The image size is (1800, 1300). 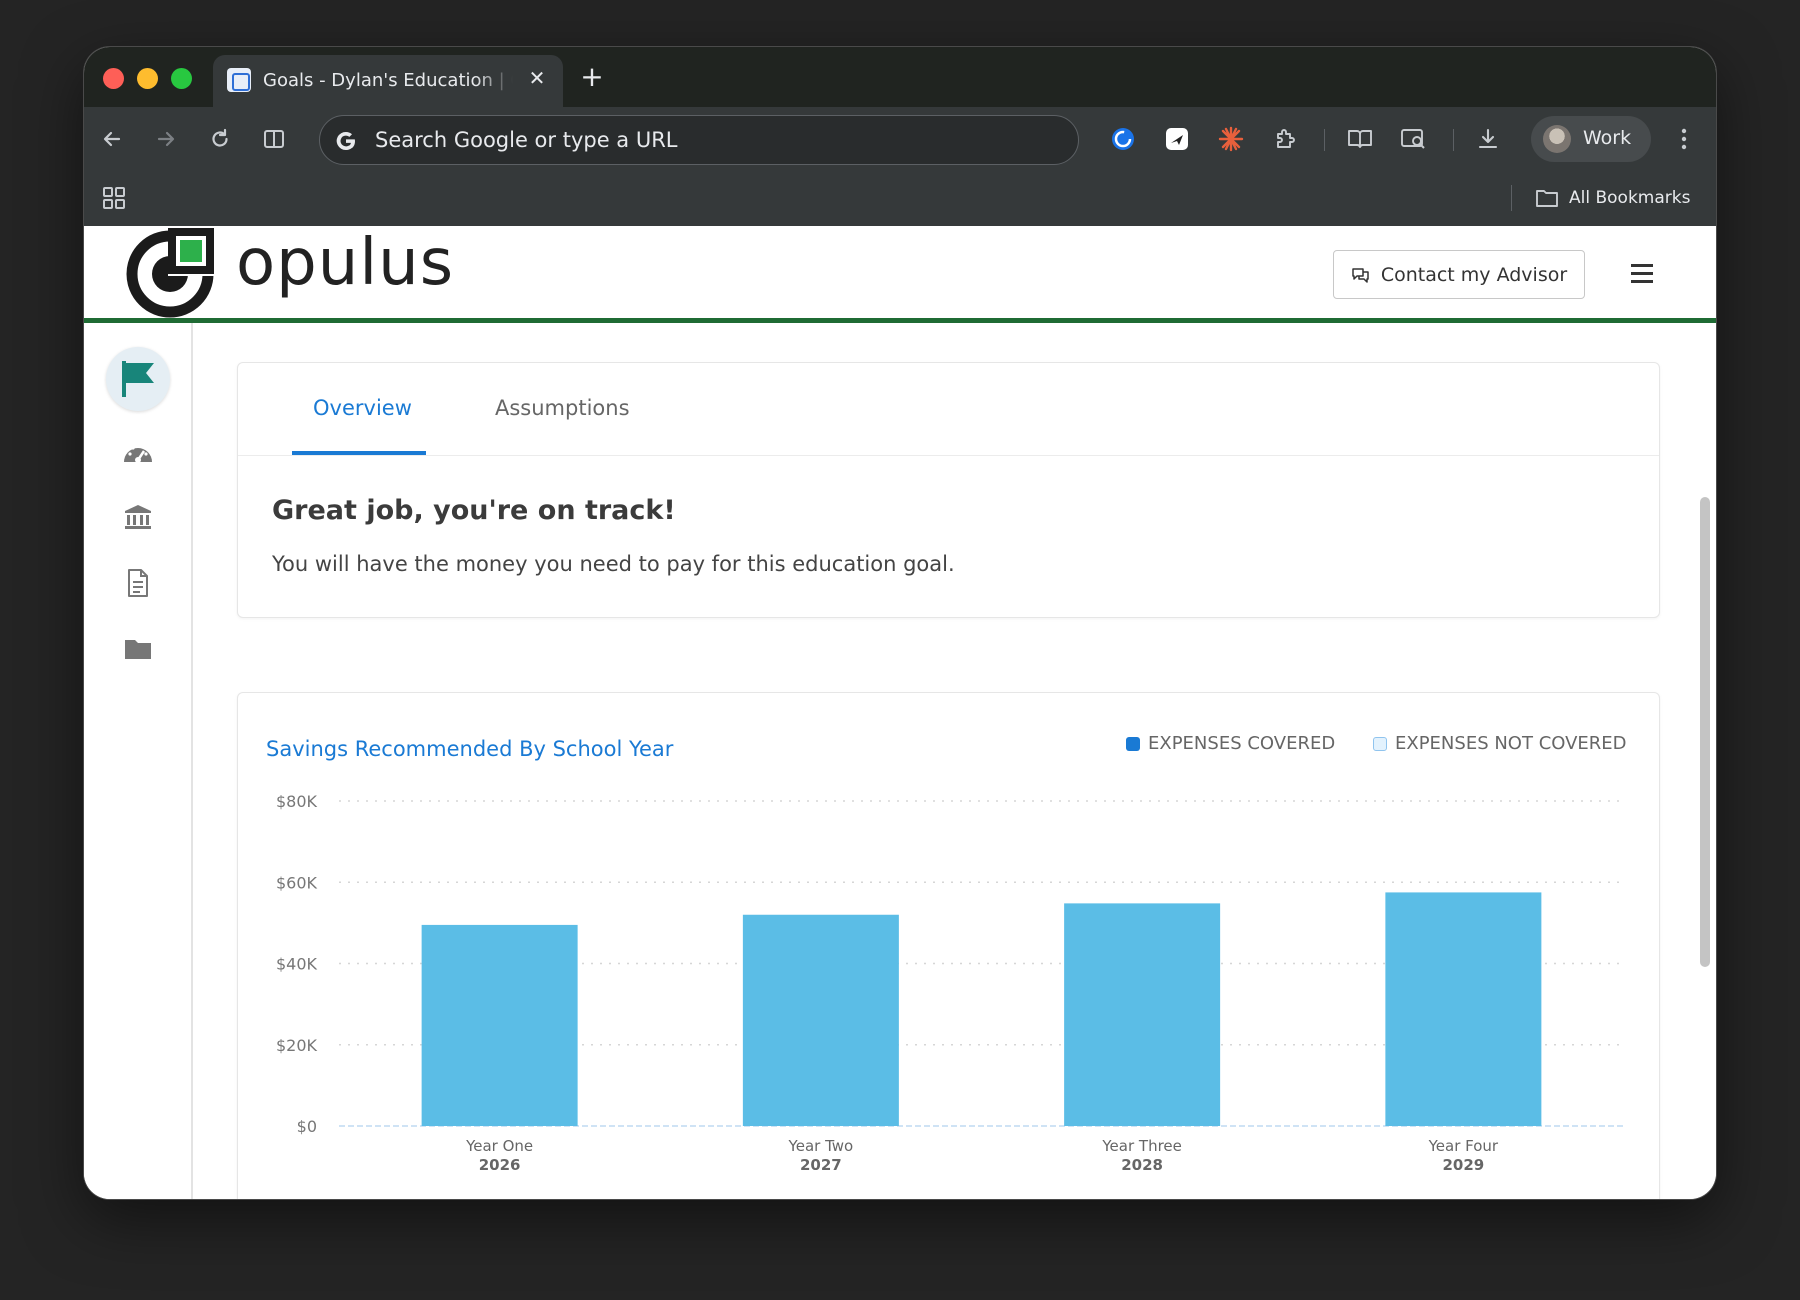 I want to click on sidebar-item-accounts, so click(x=138, y=517).